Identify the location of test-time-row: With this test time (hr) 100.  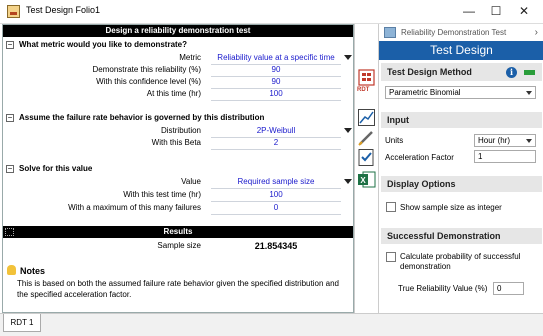
(178, 195).